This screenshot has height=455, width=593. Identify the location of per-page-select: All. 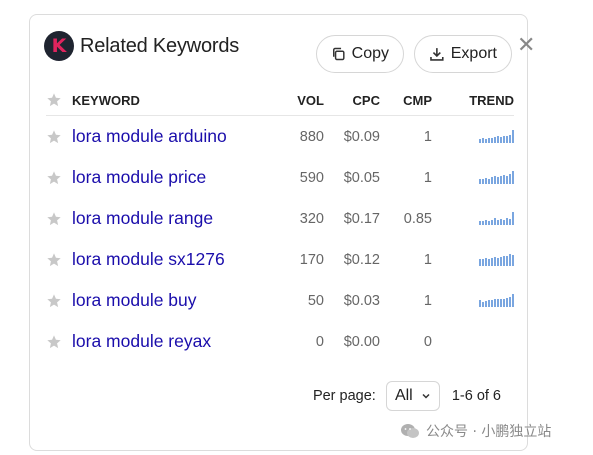
(412, 396).